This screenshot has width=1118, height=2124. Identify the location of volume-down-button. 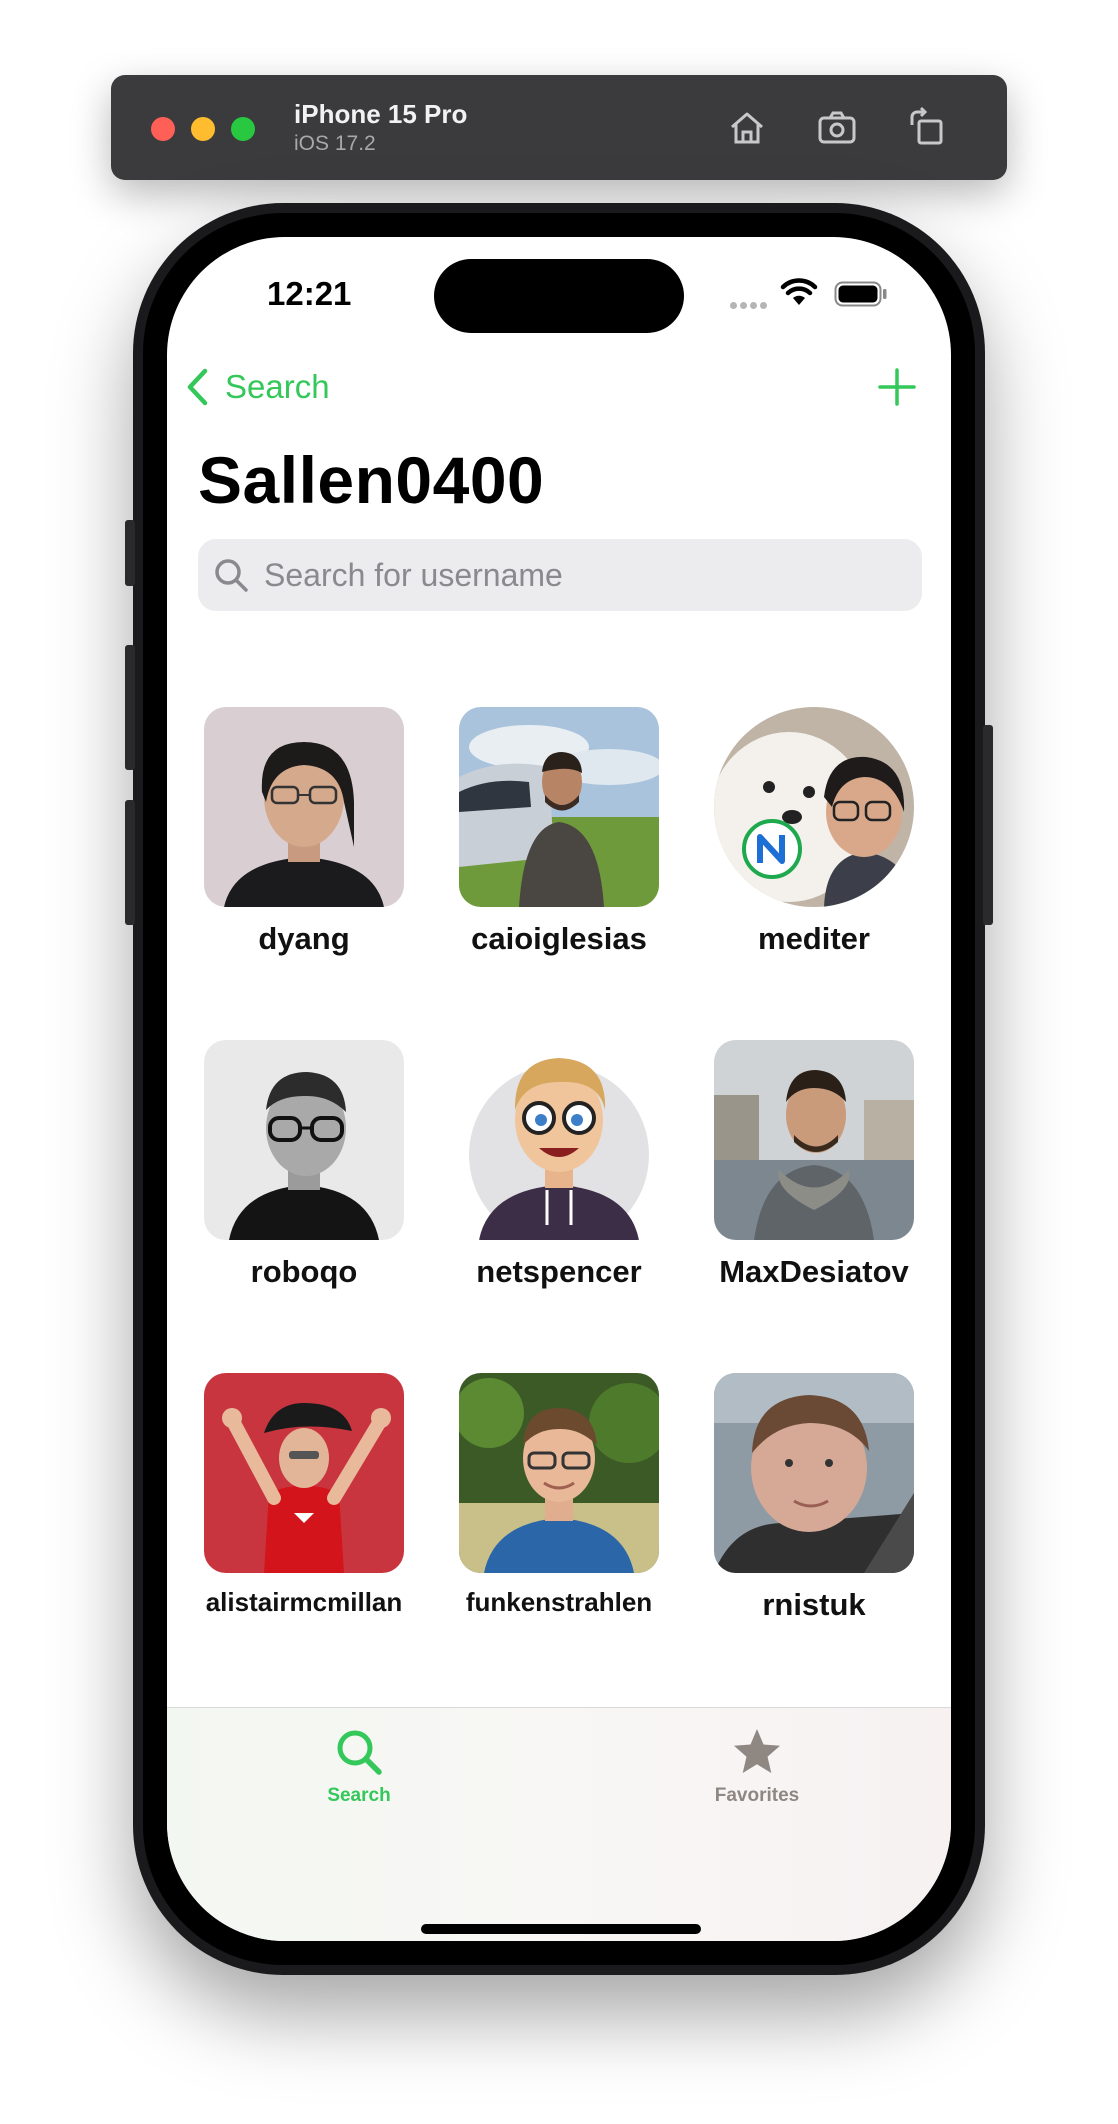
(130, 862).